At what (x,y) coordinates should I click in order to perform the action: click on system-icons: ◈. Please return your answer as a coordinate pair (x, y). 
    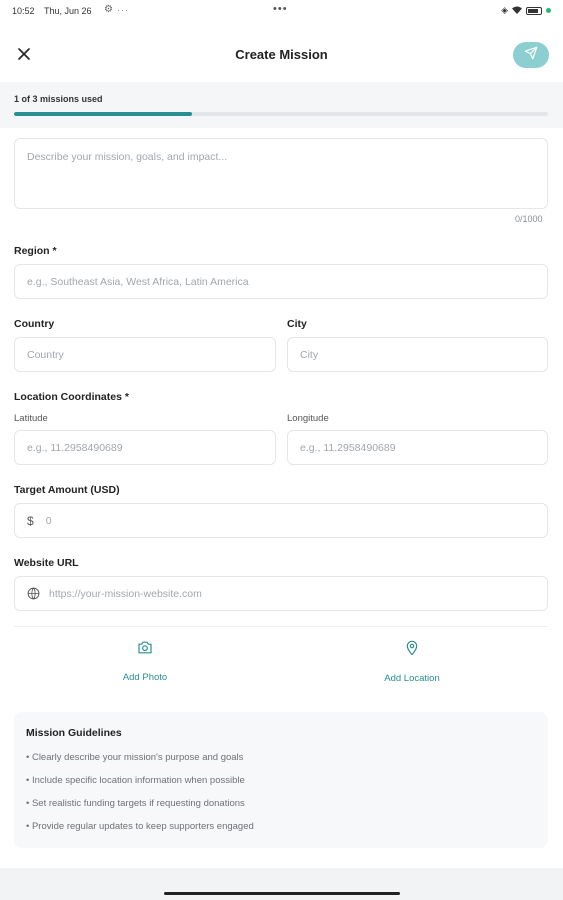
    Looking at the image, I should click on (526, 10).